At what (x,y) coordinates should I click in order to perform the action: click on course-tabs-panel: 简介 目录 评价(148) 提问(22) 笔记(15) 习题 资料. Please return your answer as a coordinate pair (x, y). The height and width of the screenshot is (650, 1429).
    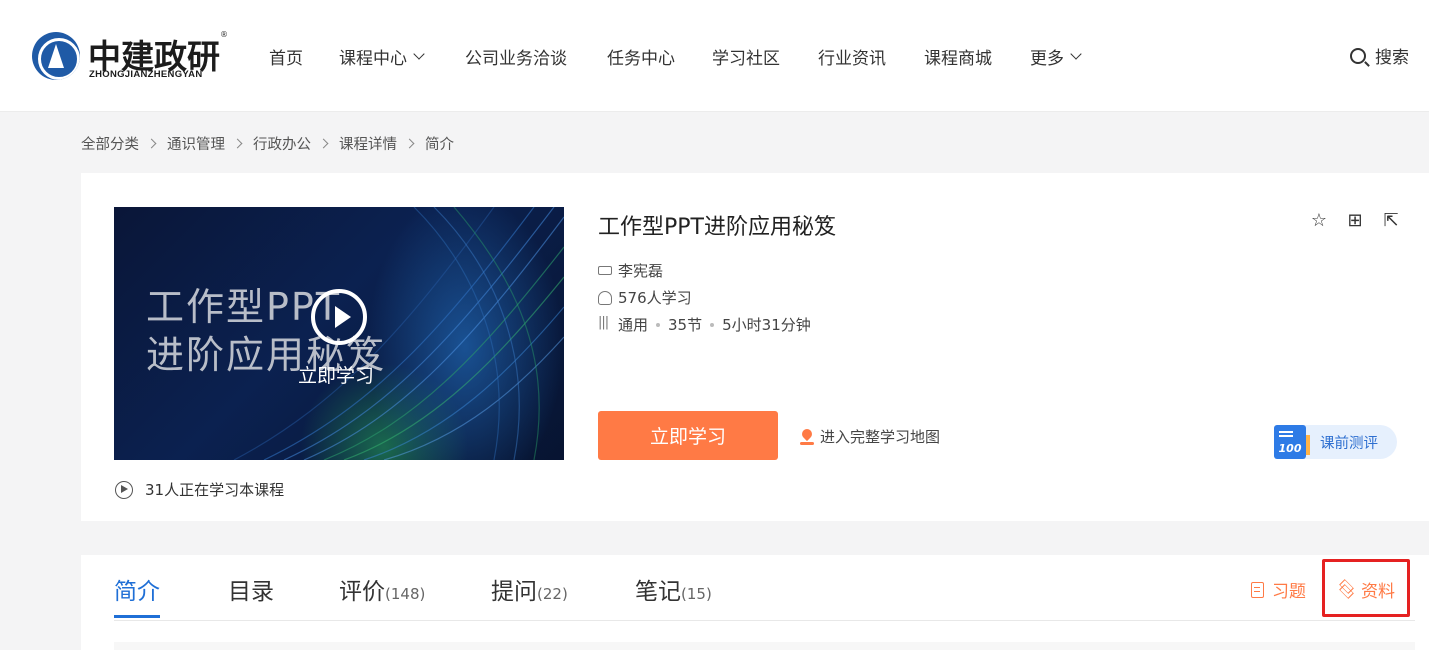
    Looking at the image, I should click on (755, 602).